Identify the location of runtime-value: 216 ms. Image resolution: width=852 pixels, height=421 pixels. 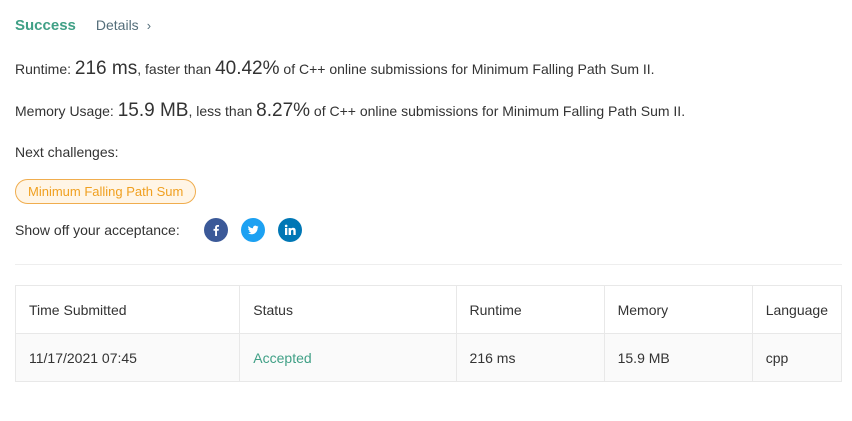
(106, 68).